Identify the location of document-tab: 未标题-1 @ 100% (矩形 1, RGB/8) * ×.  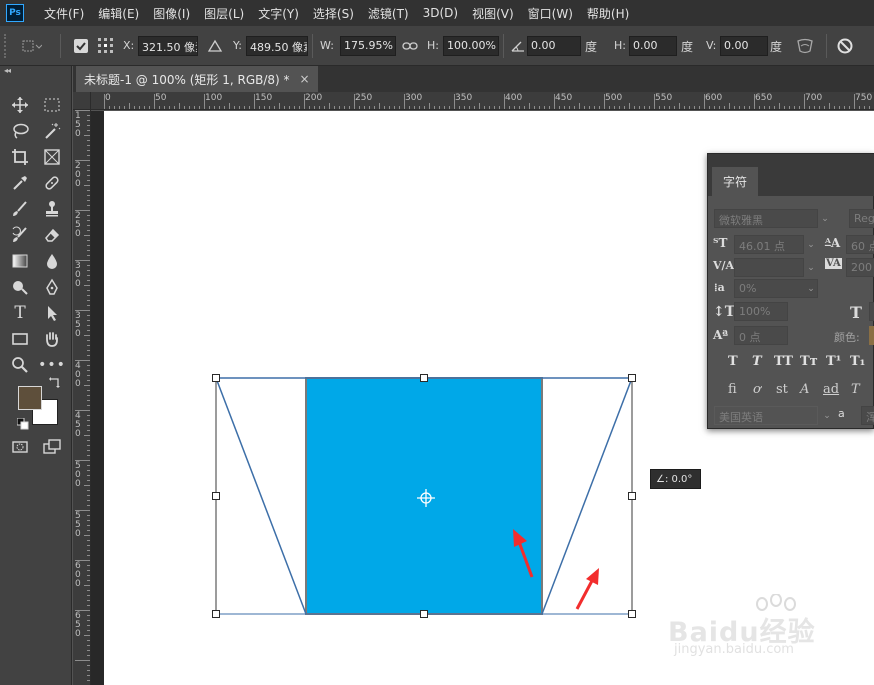
(197, 79).